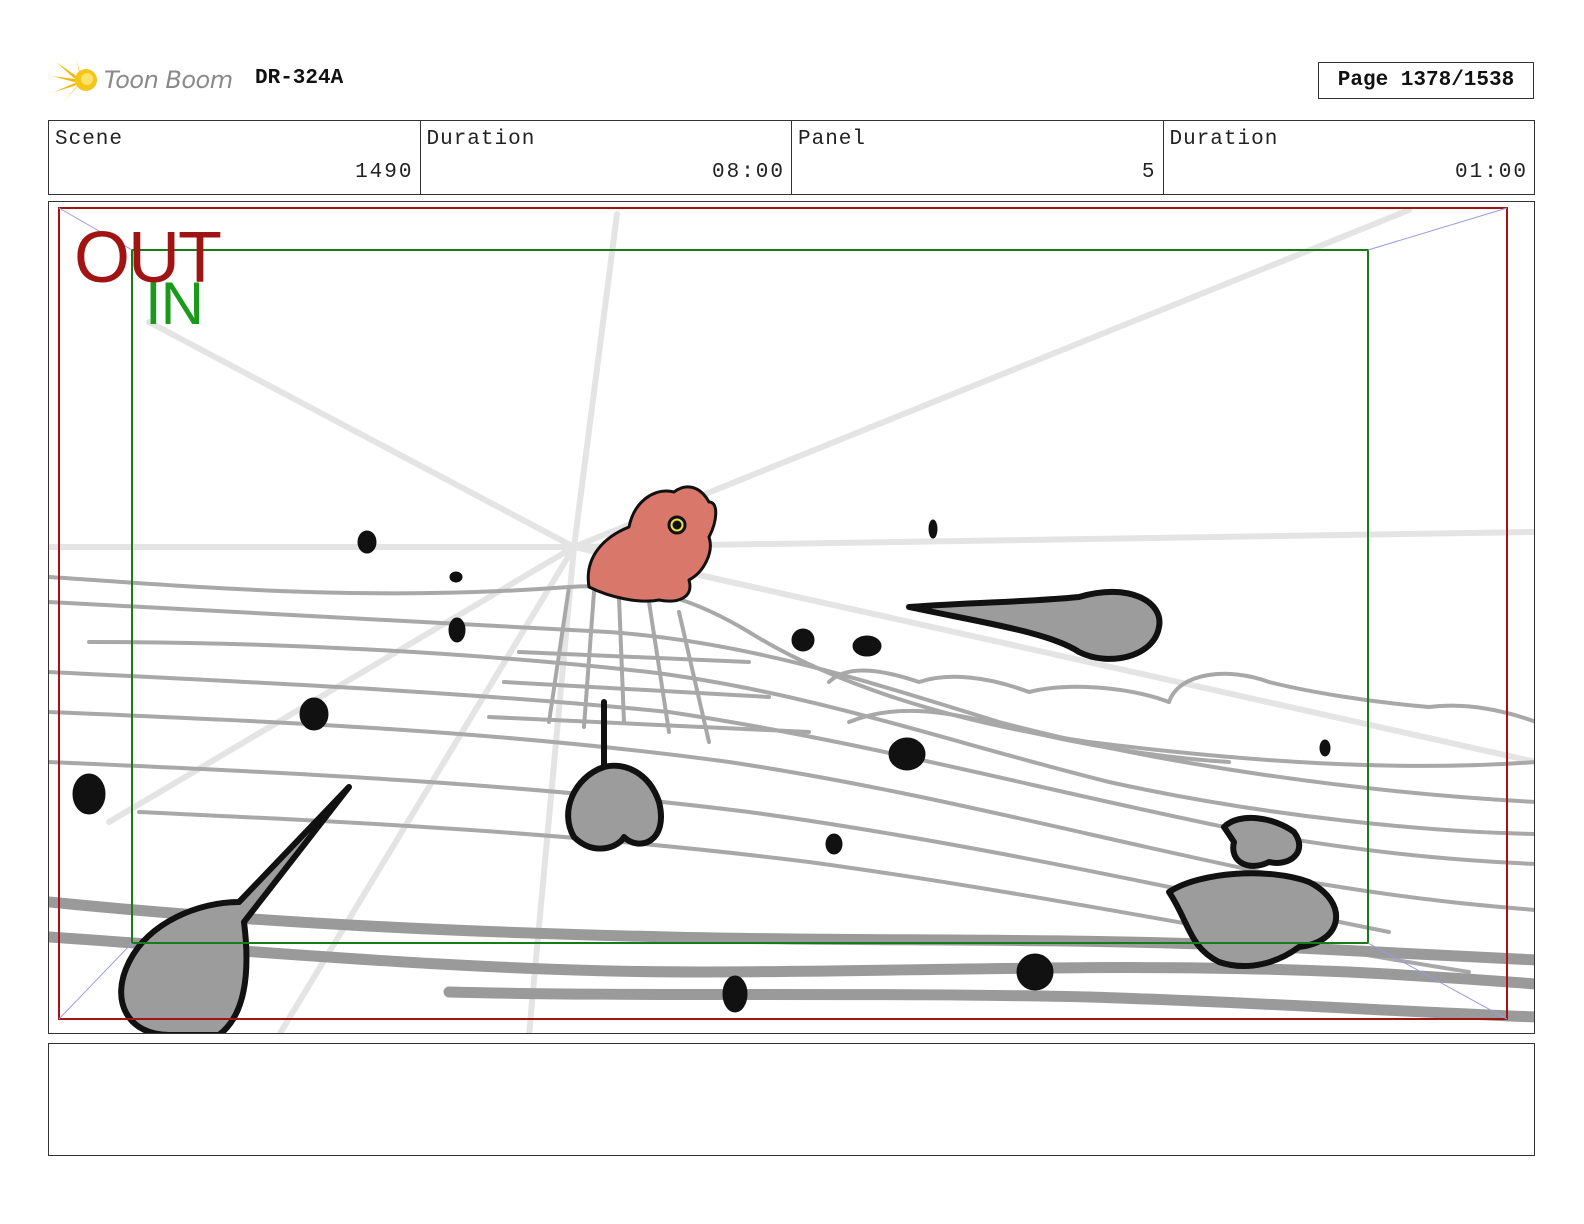 The height and width of the screenshot is (1224, 1584). I want to click on scene-duration-value: 08:00, so click(748, 172).